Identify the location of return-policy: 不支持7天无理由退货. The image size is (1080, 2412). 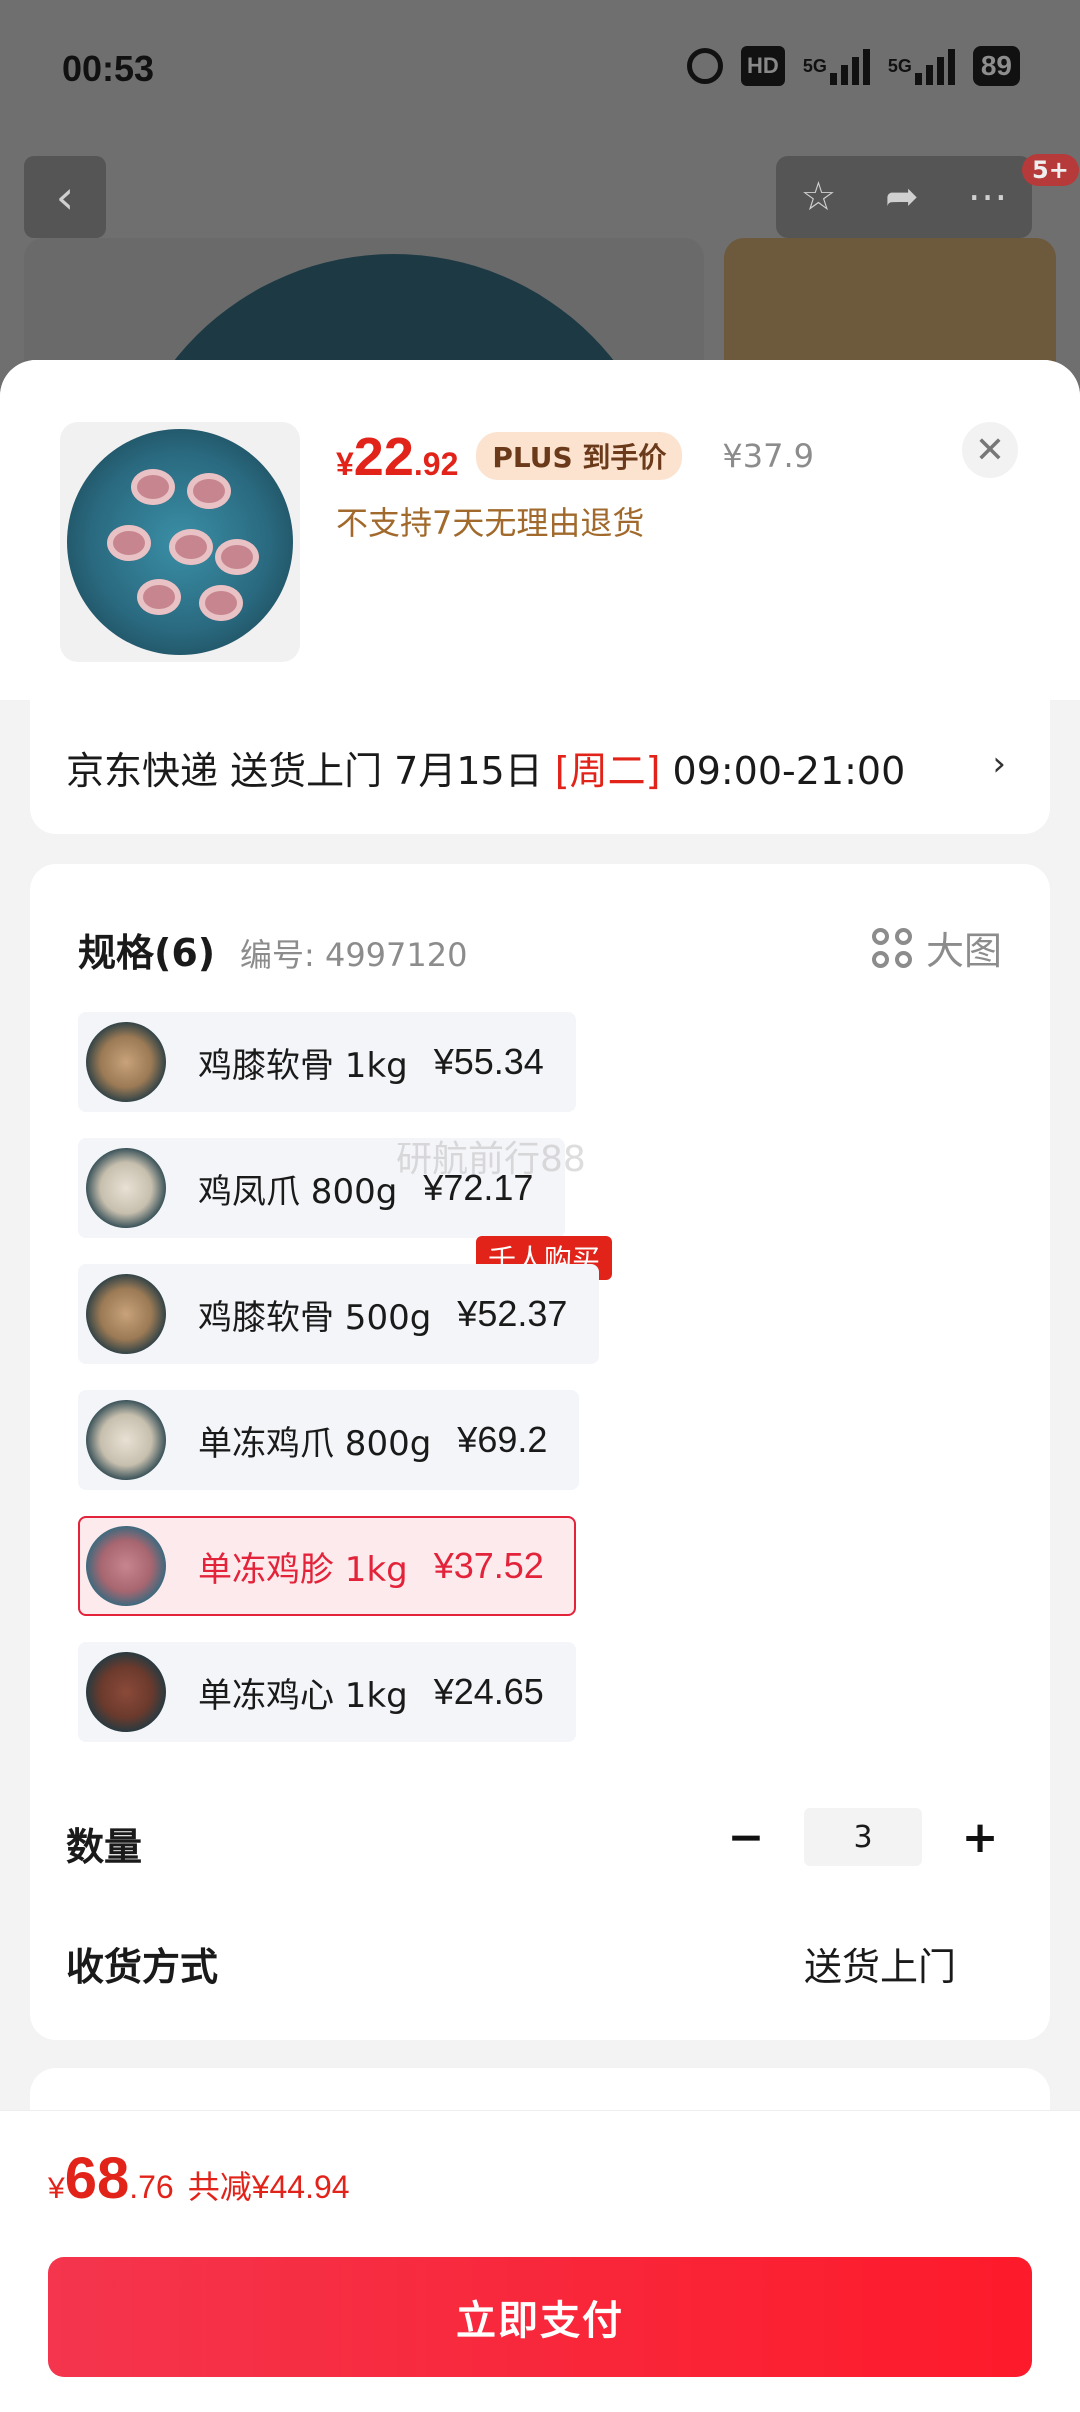
(490, 523).